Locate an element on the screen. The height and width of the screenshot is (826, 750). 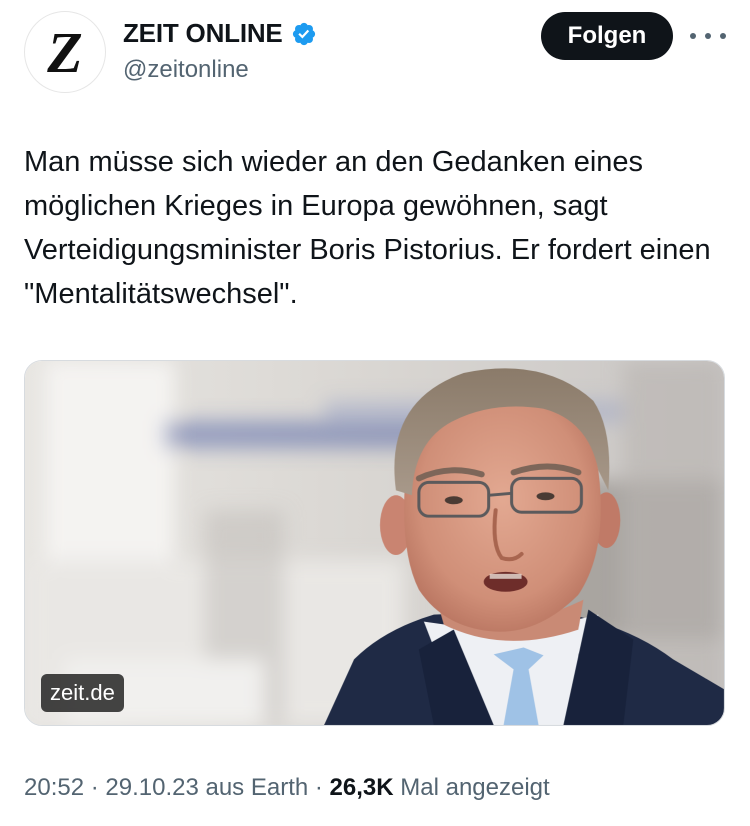
avatar-logo-letter: Z is located at coordinates (65, 52).